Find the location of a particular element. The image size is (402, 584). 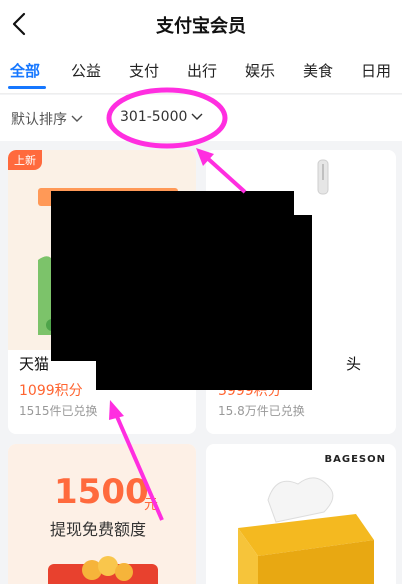

tab-travel: 出行 is located at coordinates (202, 70).